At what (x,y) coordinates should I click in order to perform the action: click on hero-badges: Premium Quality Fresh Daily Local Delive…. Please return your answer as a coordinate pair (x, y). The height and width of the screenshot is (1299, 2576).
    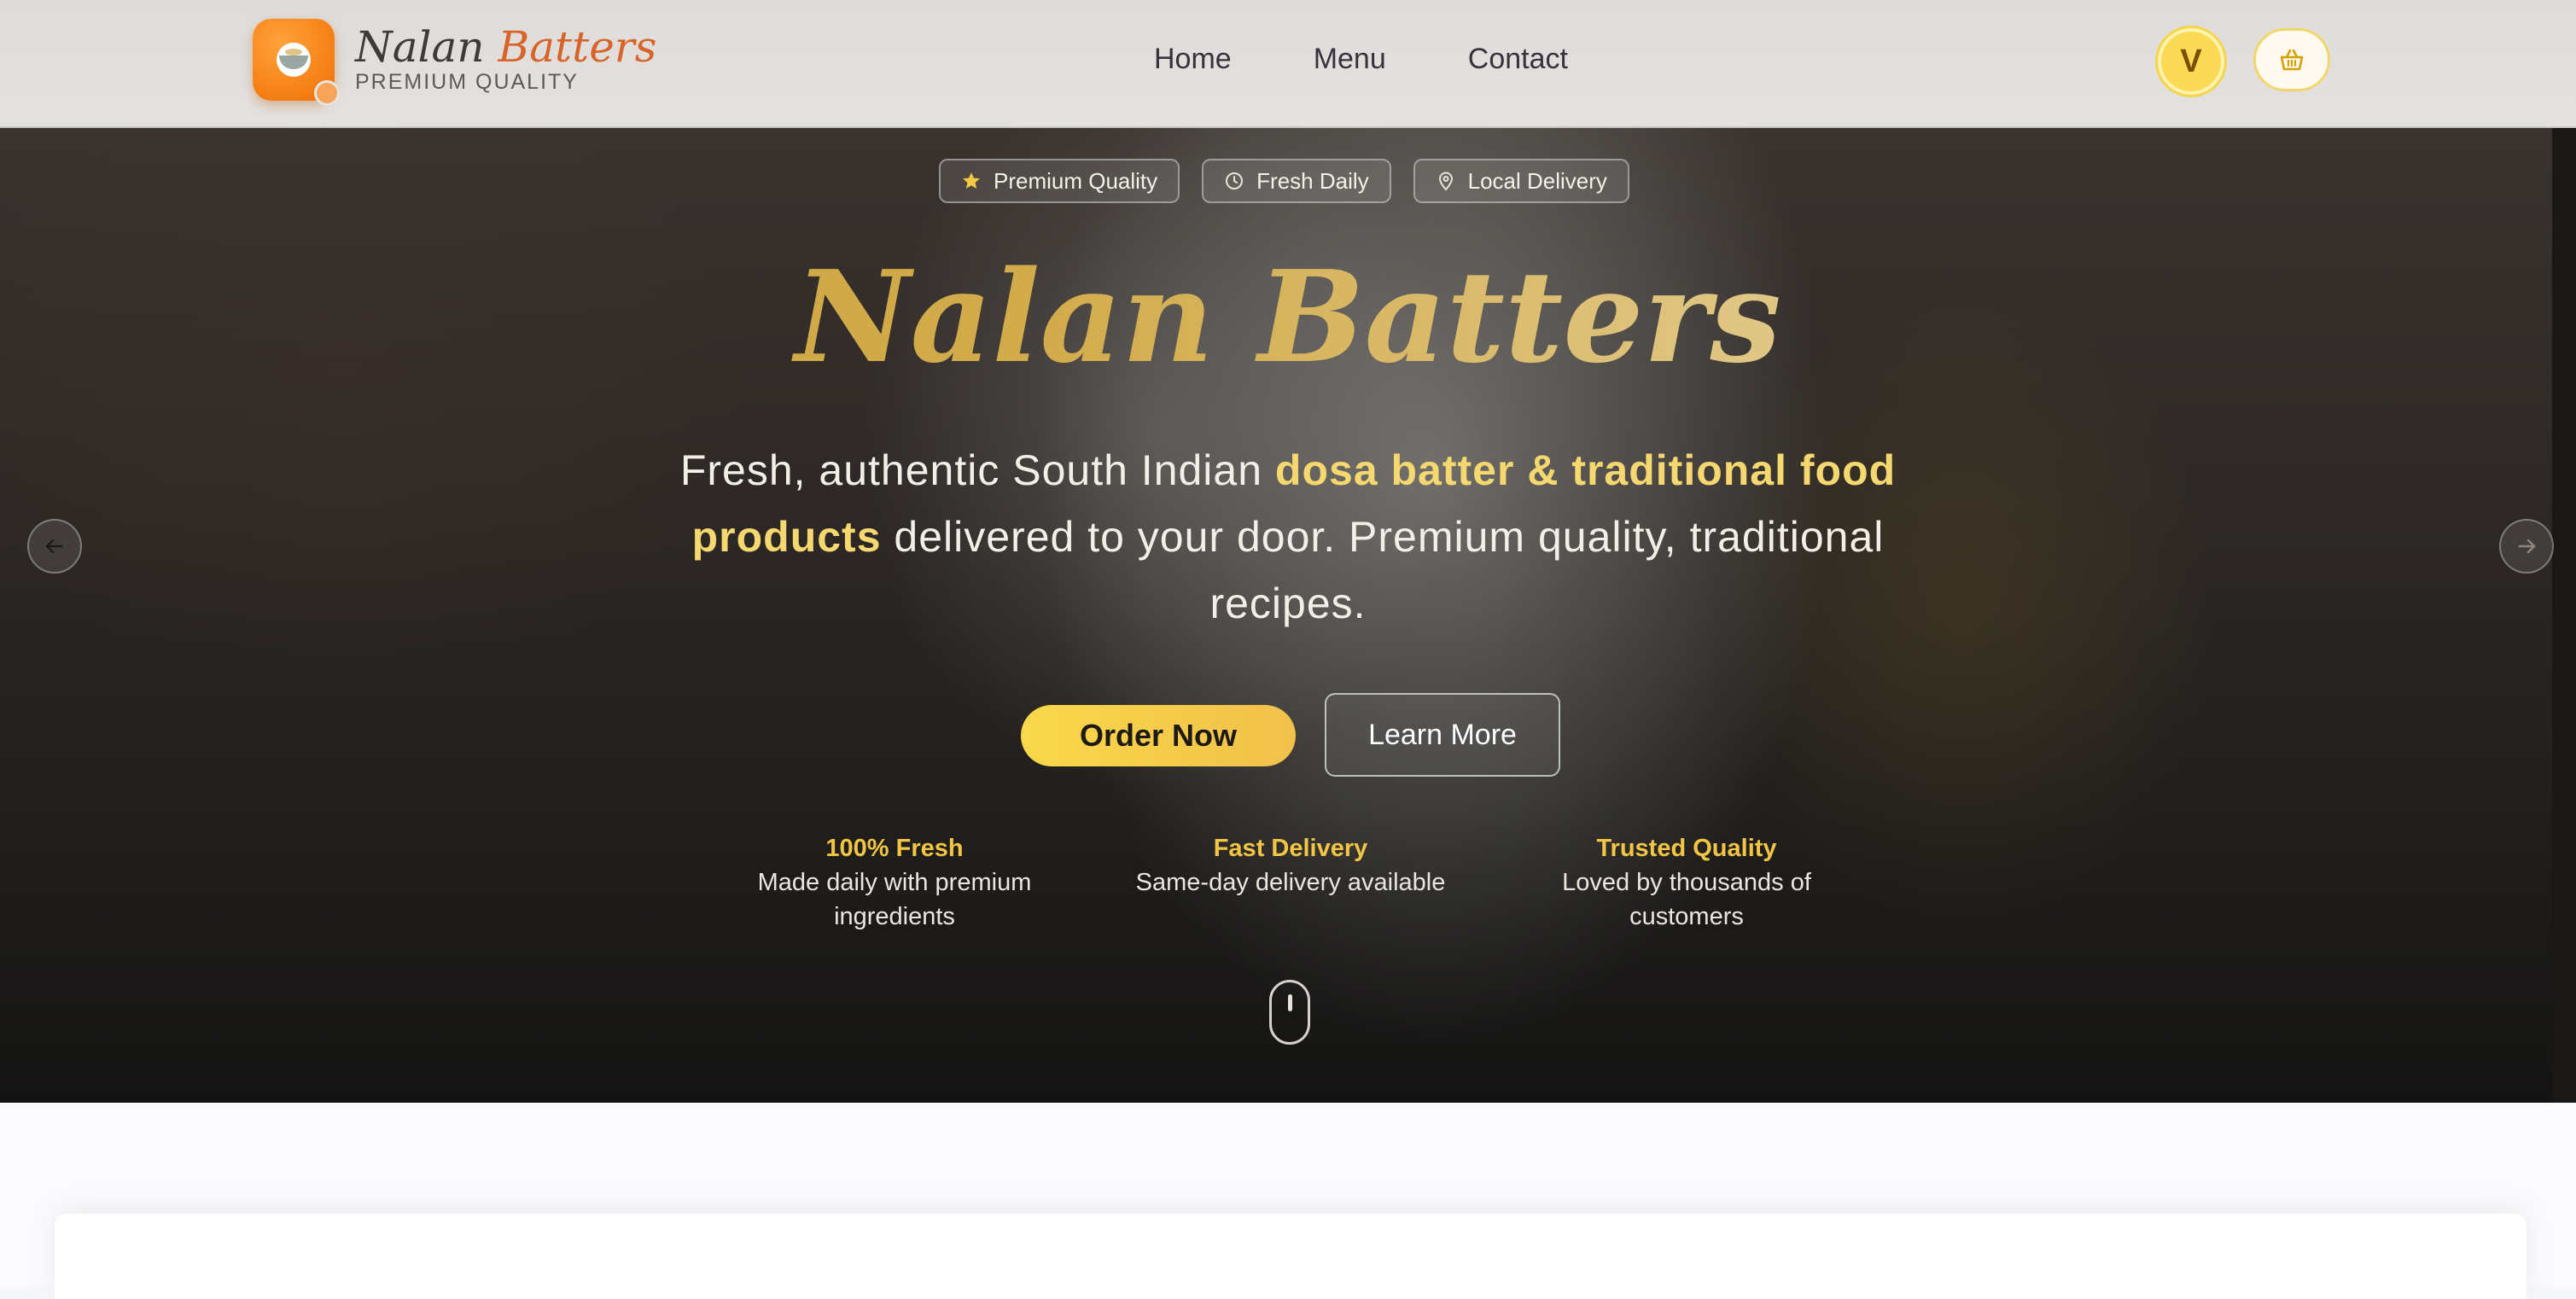
    Looking at the image, I should click on (1284, 181).